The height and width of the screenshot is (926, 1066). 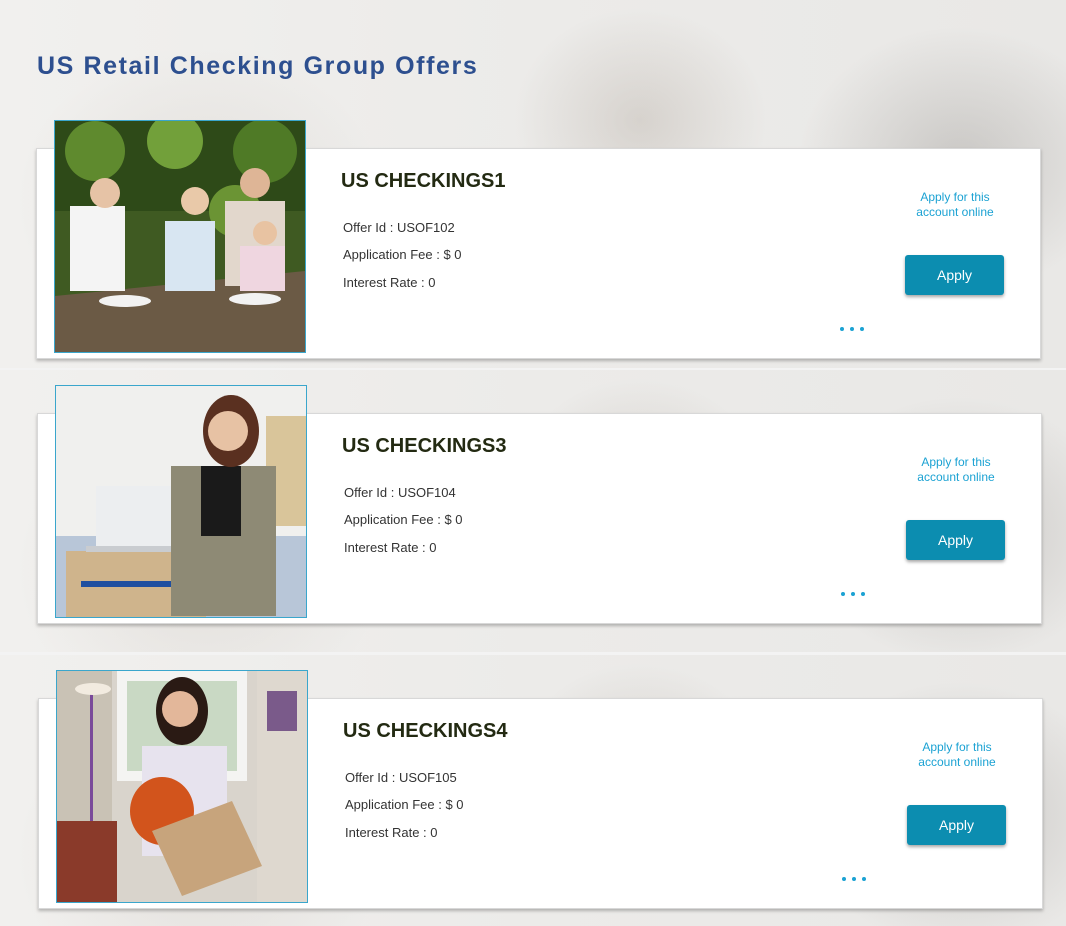 I want to click on offer-name: US CHECKINGS1, so click(x=423, y=181).